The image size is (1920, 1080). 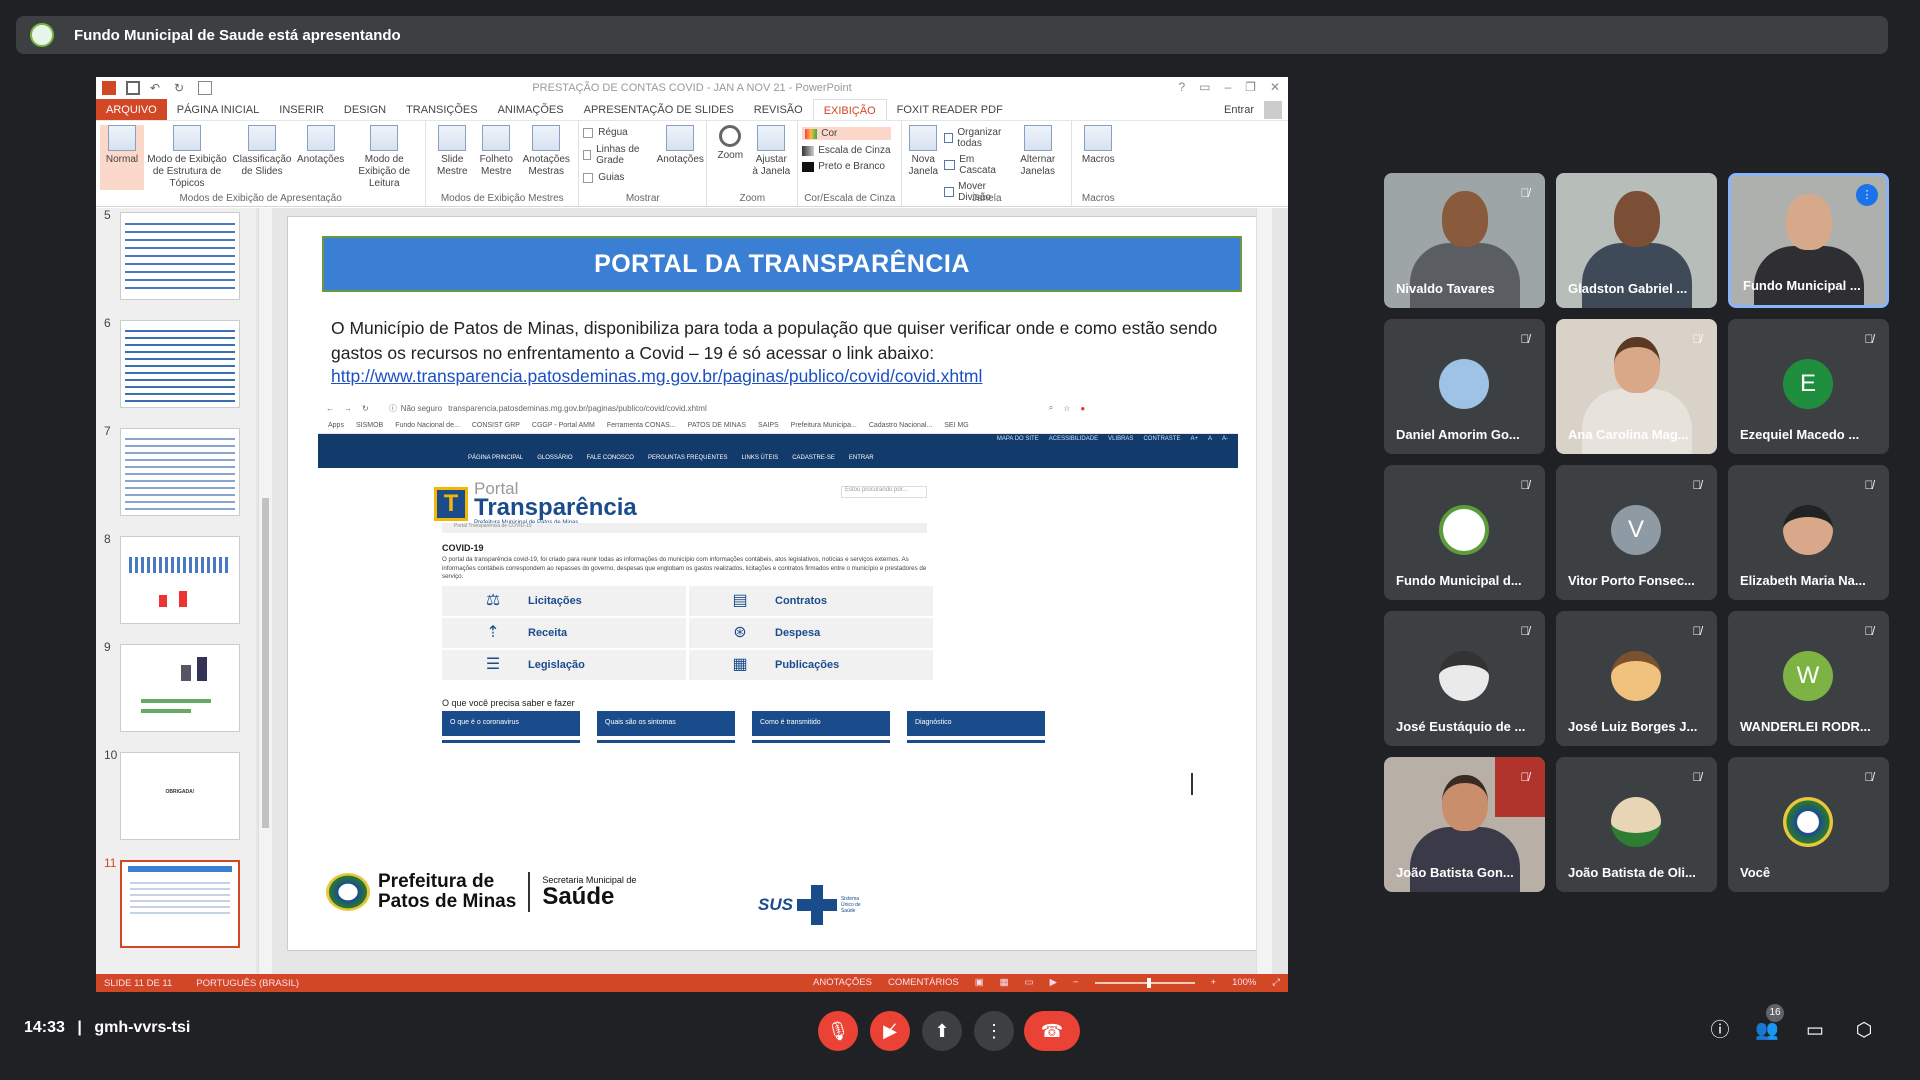 What do you see at coordinates (247, 983) in the screenshot?
I see `language-indicator: PORTUGUÊS (BRASIL)` at bounding box center [247, 983].